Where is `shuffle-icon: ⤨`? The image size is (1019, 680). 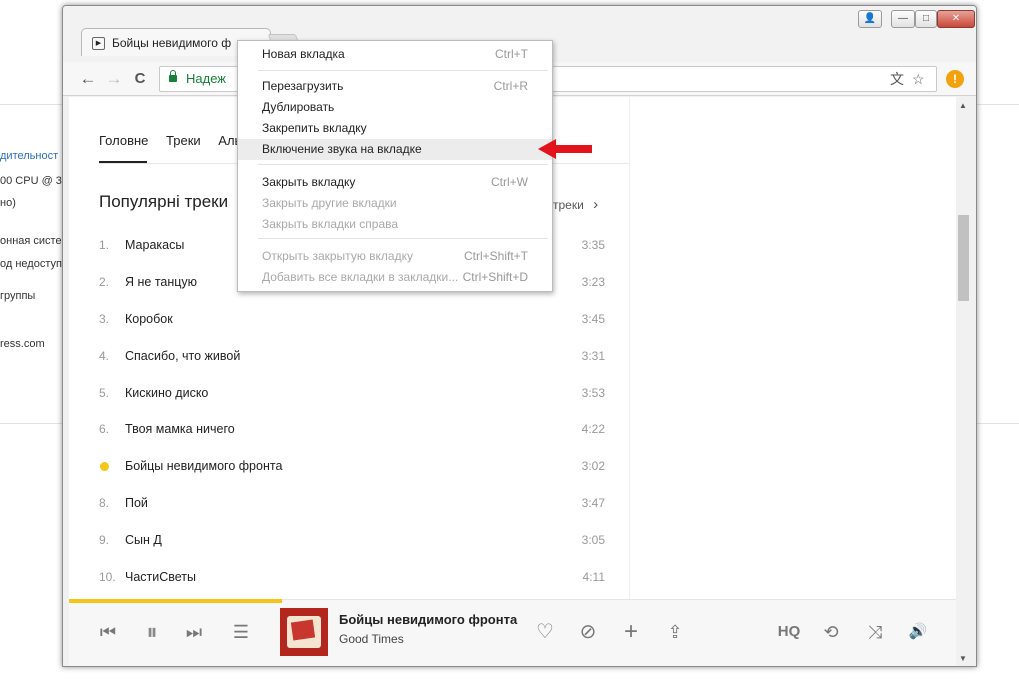
shuffle-icon: ⤨ is located at coordinates (875, 632).